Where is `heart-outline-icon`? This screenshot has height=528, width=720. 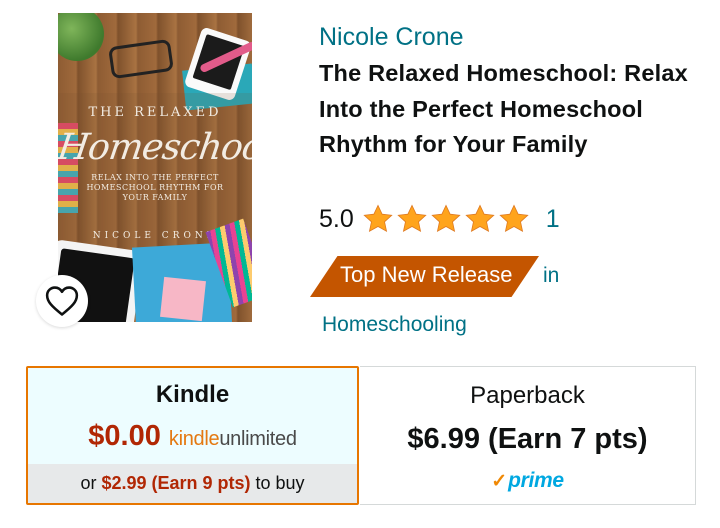 heart-outline-icon is located at coordinates (62, 301).